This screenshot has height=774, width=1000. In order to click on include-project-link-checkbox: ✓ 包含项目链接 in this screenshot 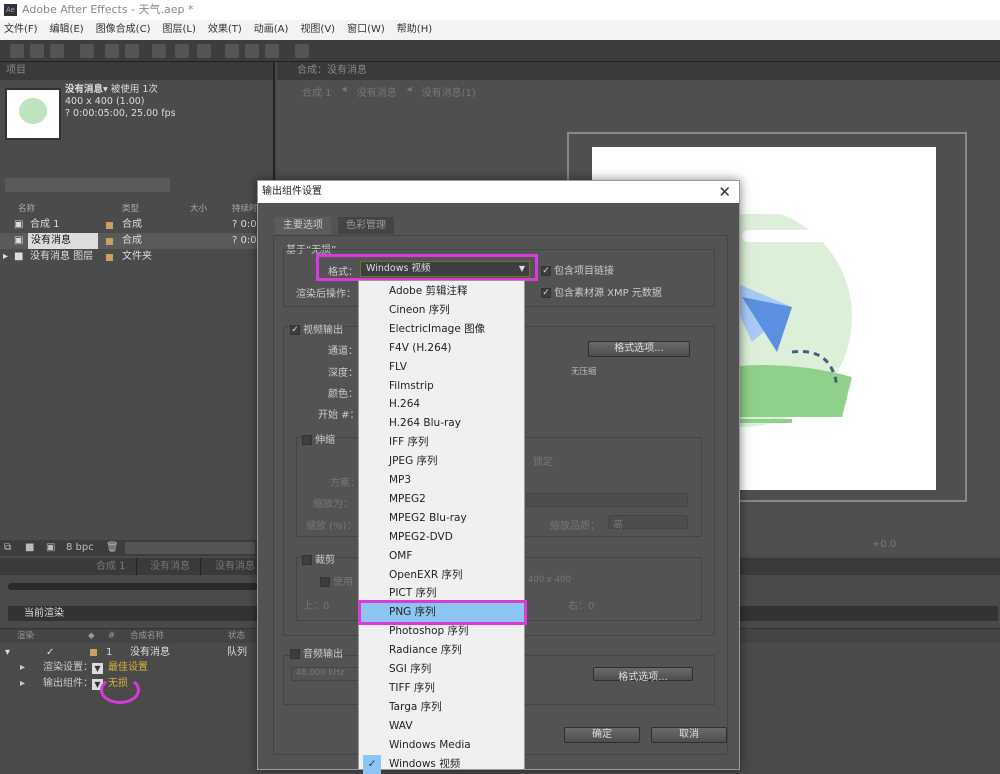, I will do `click(577, 269)`.